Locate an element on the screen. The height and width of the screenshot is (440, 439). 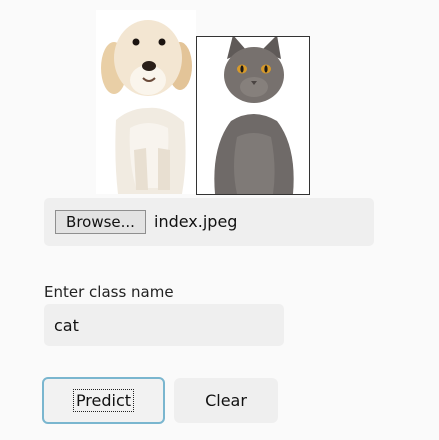
class-name-input is located at coordinates (164, 325).